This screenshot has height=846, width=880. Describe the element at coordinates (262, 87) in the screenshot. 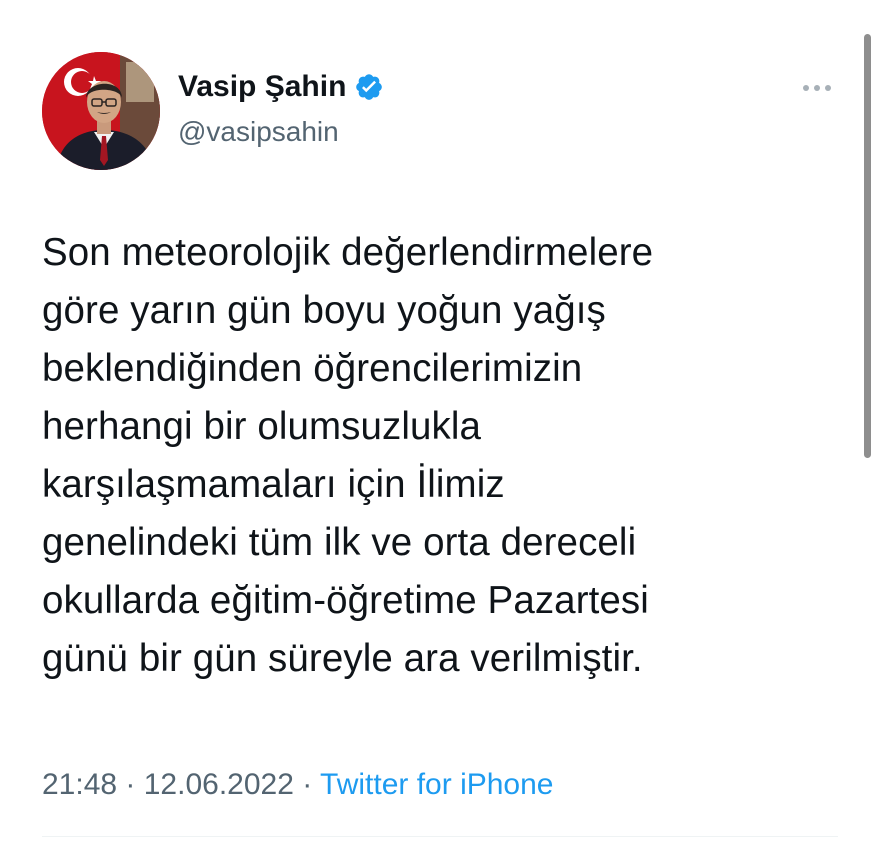

I see `author-display-name: Vasip Şahin` at that location.